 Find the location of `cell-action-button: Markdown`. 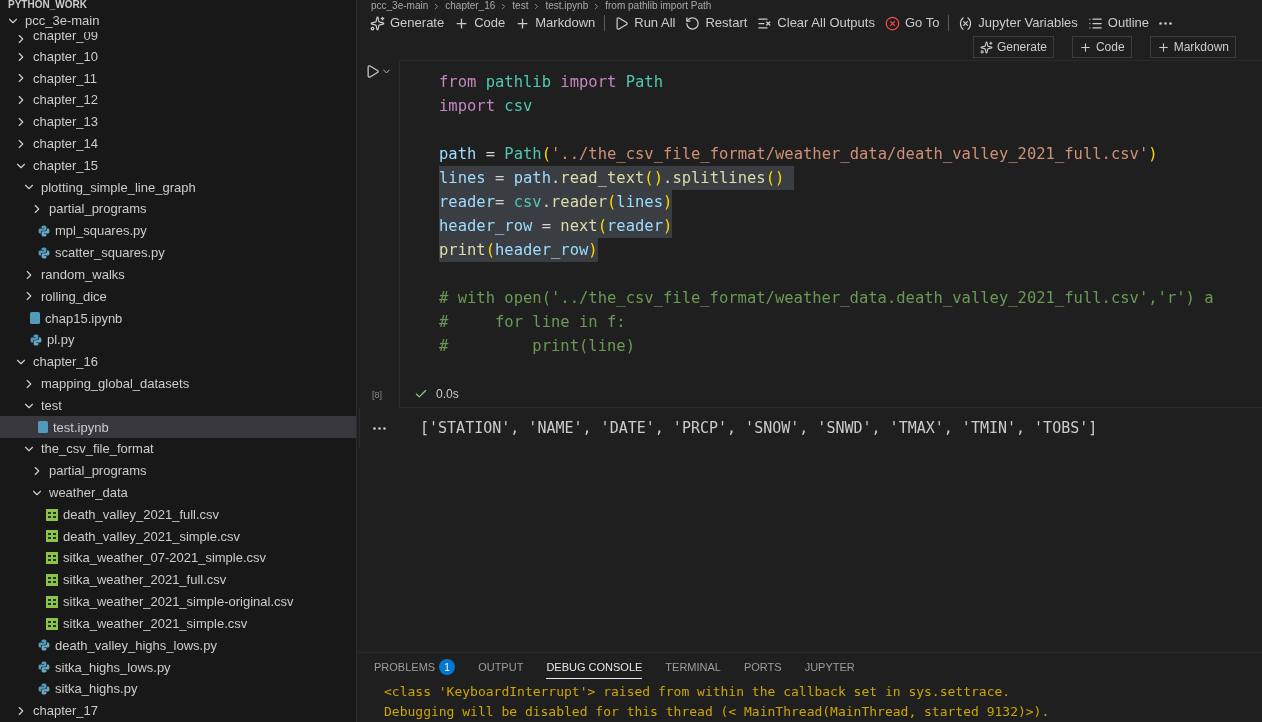

cell-action-button: Markdown is located at coordinates (1192, 47).